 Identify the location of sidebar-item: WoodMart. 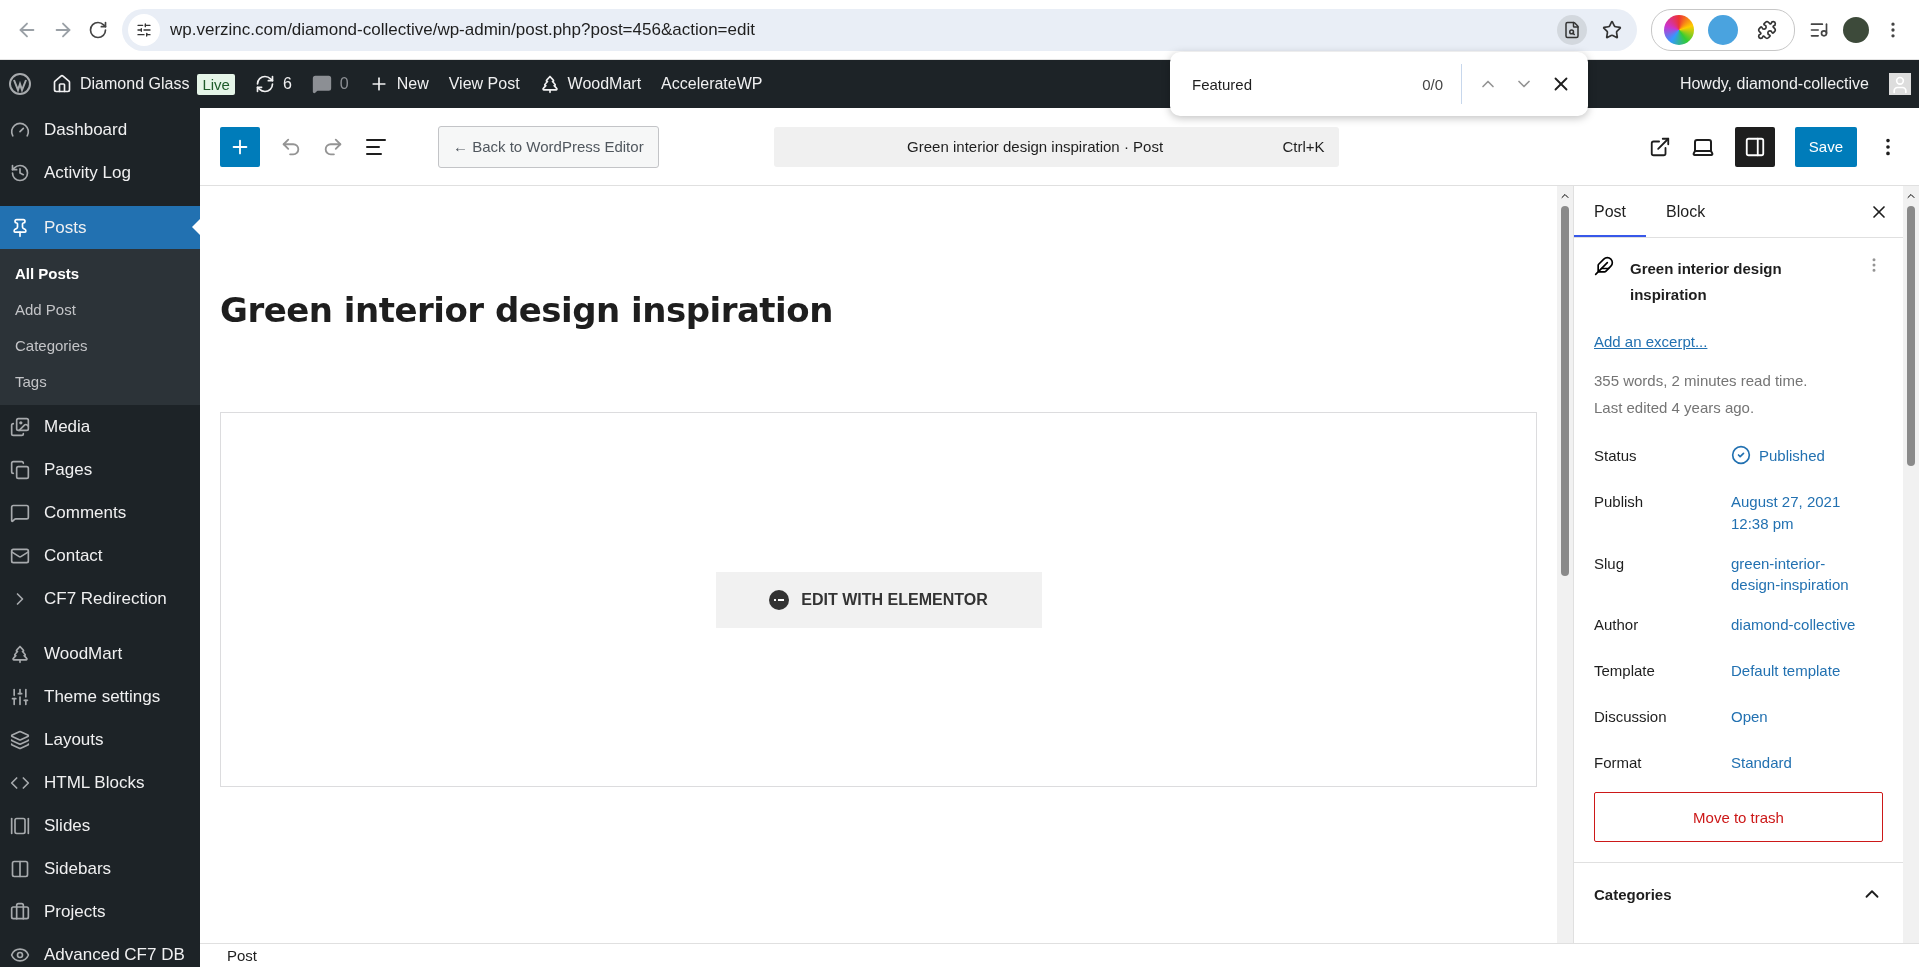
(100, 653).